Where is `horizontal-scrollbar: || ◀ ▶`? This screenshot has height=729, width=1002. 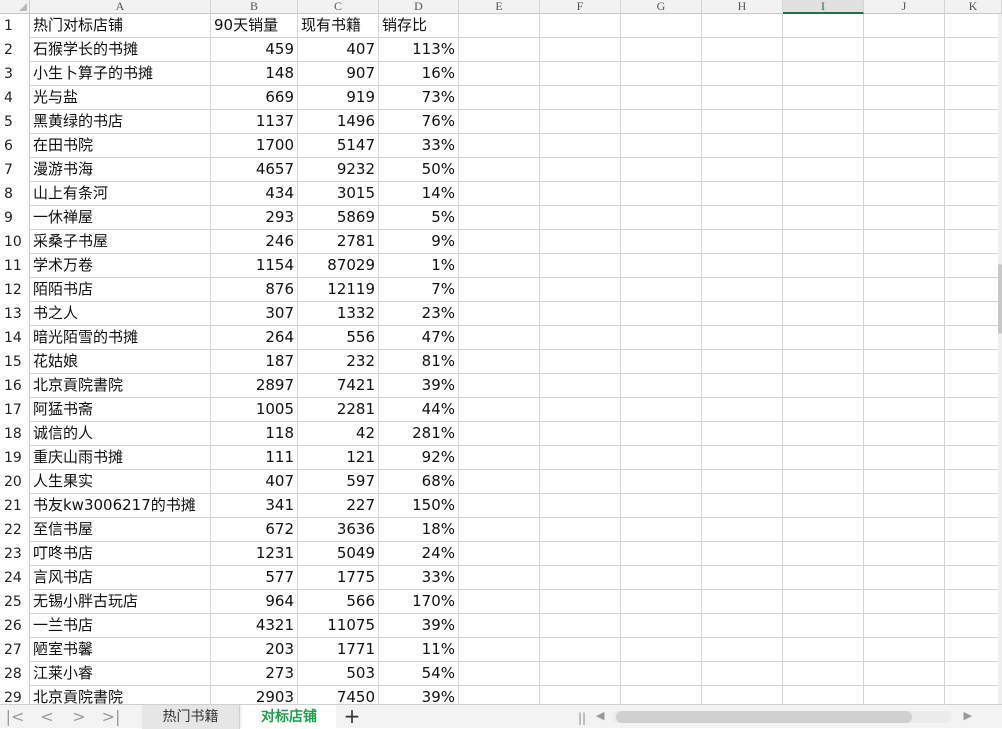
horizontal-scrollbar: || ◀ ▶ is located at coordinates (789, 716).